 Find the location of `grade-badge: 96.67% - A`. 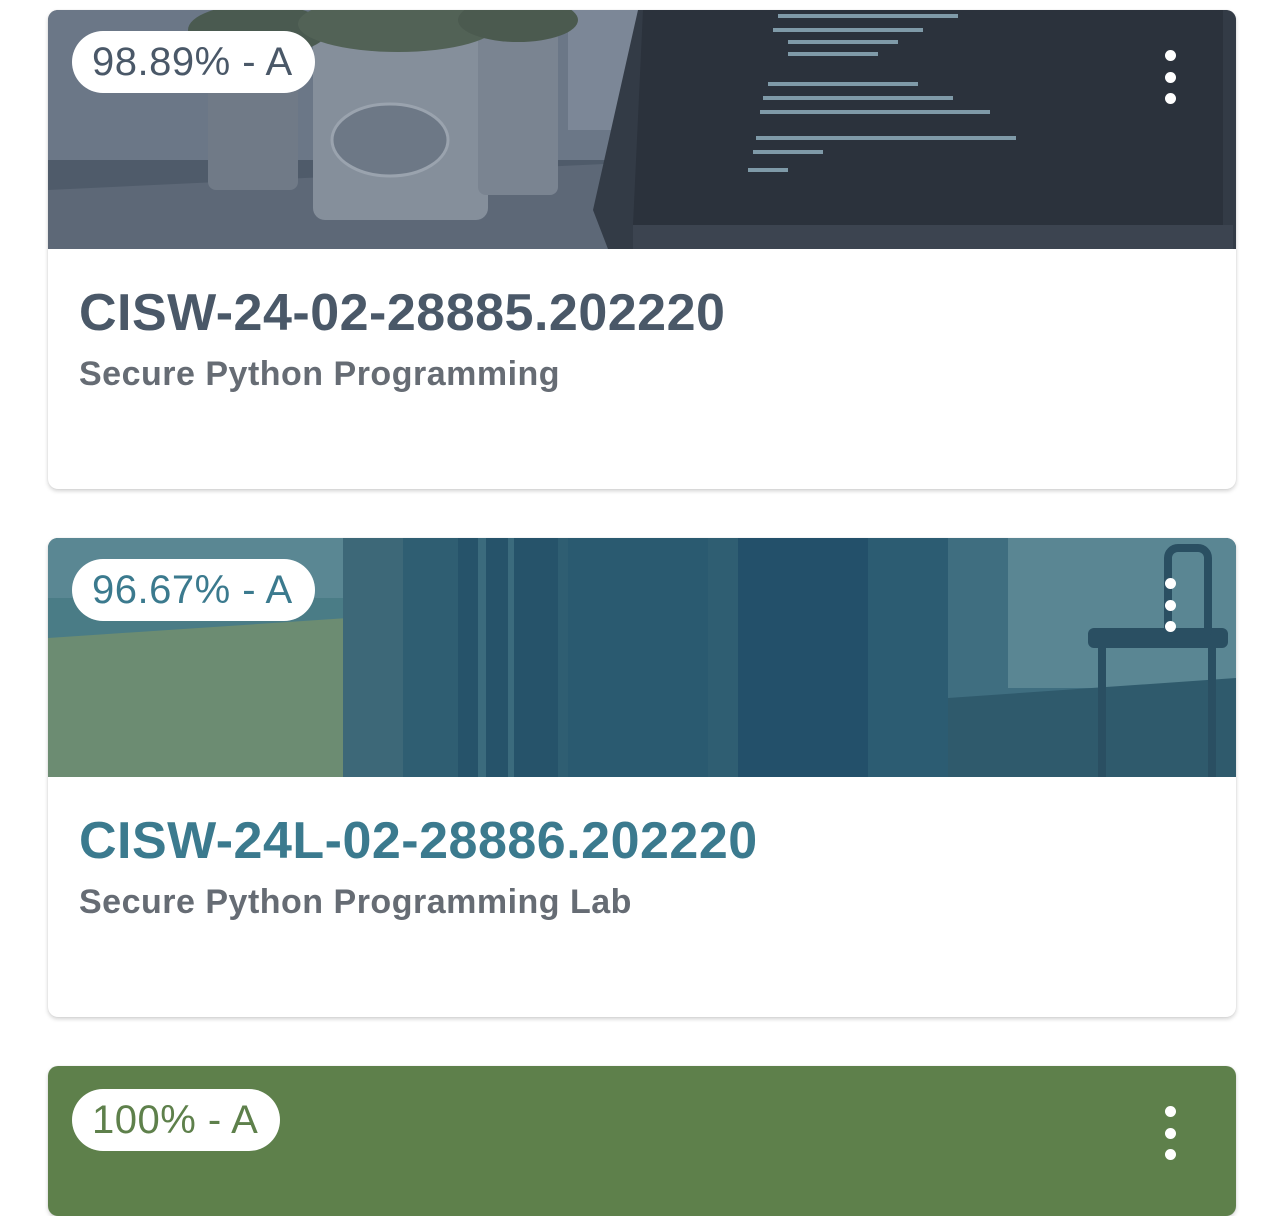

grade-badge: 96.67% - A is located at coordinates (193, 590).